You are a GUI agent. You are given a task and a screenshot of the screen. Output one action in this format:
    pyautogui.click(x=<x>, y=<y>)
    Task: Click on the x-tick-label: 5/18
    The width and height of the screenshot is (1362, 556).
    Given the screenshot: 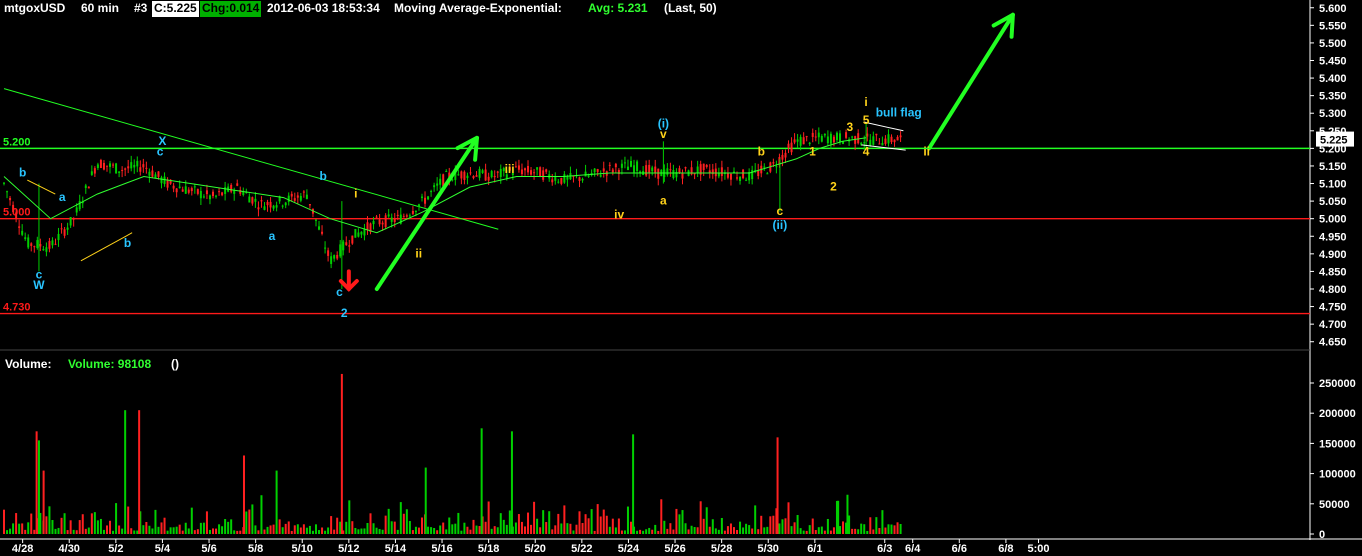 What is the action you would take?
    pyautogui.click(x=488, y=549)
    